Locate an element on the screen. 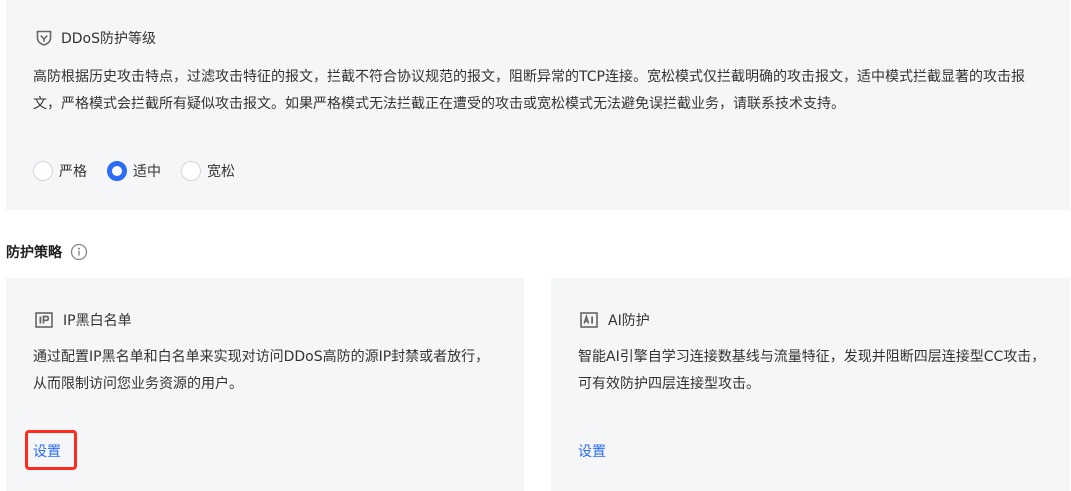 Image resolution: width=1071 pixels, height=491 pixels. ip-icon is located at coordinates (44, 320).